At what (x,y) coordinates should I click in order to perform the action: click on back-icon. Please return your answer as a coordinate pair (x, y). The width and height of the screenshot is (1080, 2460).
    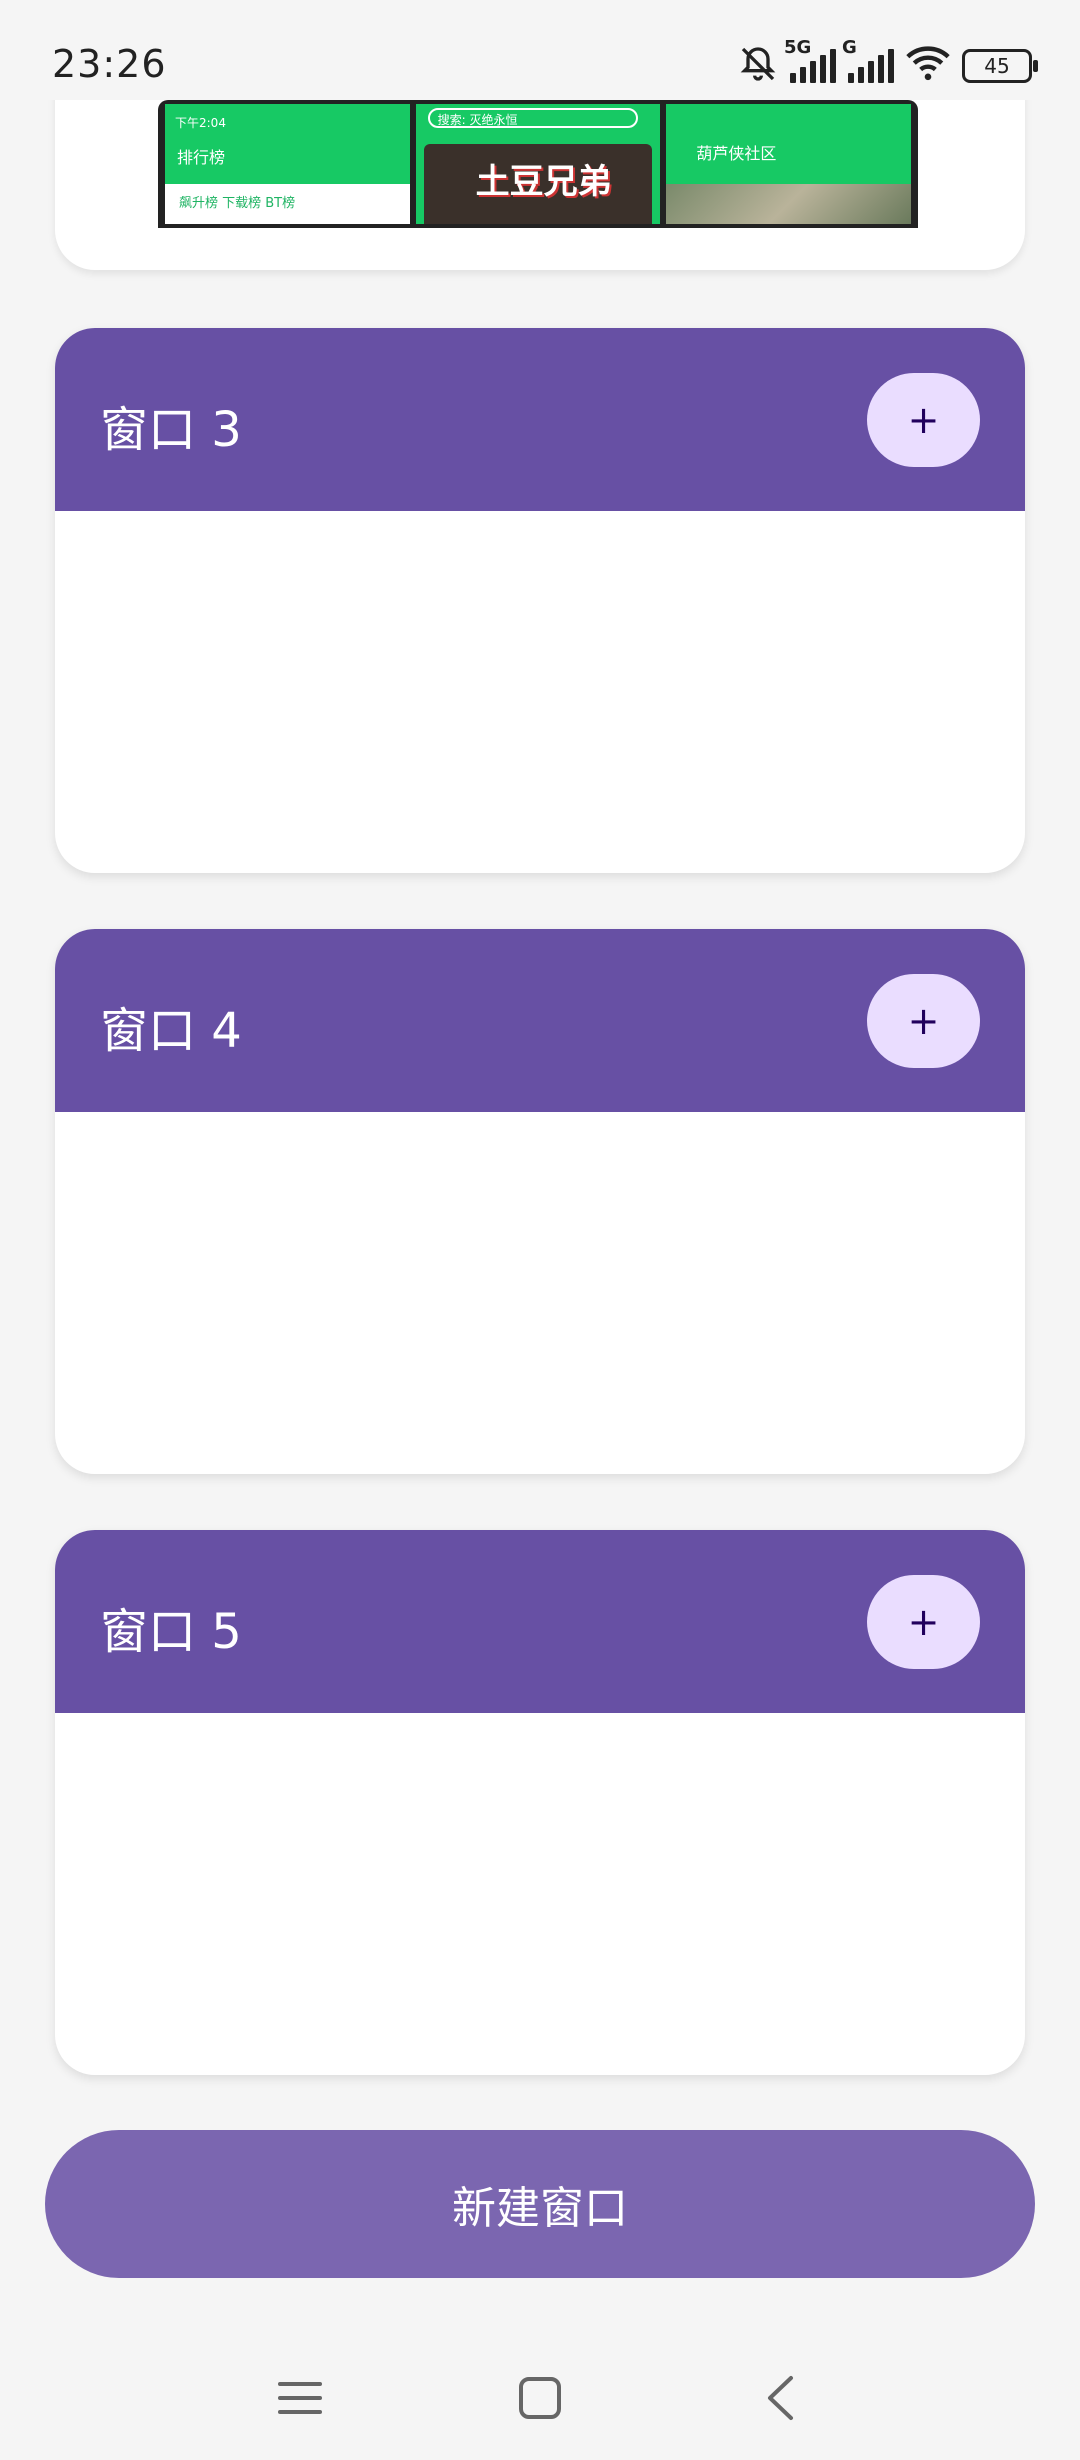
    Looking at the image, I should click on (780, 2398).